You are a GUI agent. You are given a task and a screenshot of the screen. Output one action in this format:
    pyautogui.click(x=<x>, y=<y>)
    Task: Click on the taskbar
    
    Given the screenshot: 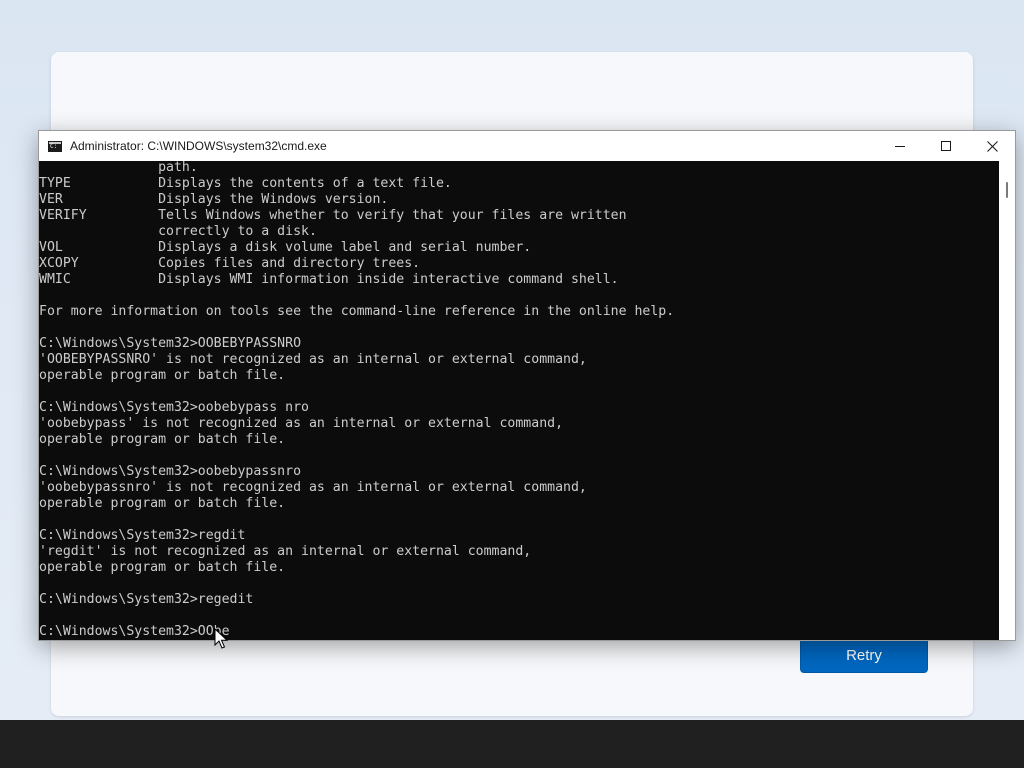 What is the action you would take?
    pyautogui.click(x=512, y=744)
    